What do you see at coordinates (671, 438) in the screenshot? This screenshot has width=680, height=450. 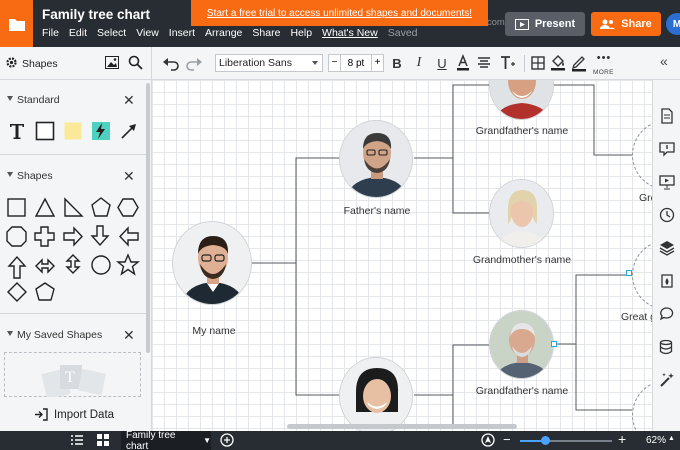 I see `zoom-dropdown-icon: ▲` at bounding box center [671, 438].